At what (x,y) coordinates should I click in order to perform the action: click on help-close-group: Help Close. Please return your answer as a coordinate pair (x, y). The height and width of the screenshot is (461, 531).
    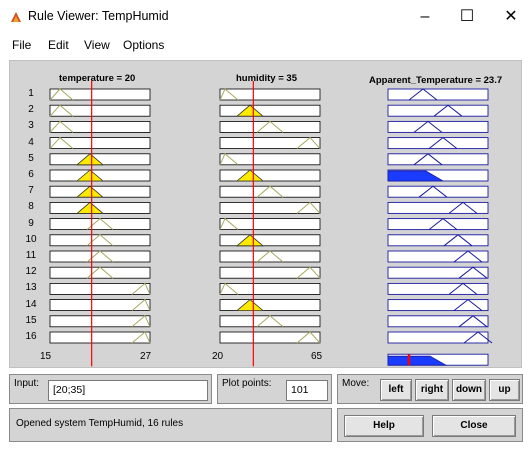
    Looking at the image, I should click on (430, 425).